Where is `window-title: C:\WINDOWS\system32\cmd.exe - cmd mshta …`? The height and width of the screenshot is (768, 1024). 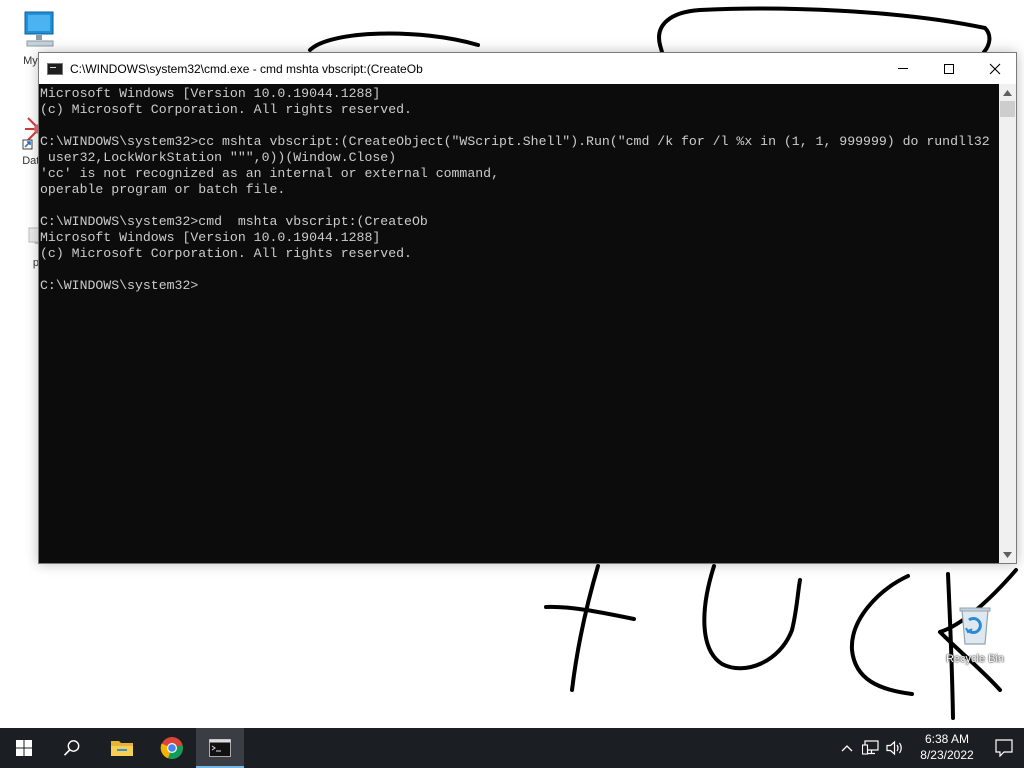 window-title: C:\WINDOWS\system32\cmd.exe - cmd mshta … is located at coordinates (246, 68).